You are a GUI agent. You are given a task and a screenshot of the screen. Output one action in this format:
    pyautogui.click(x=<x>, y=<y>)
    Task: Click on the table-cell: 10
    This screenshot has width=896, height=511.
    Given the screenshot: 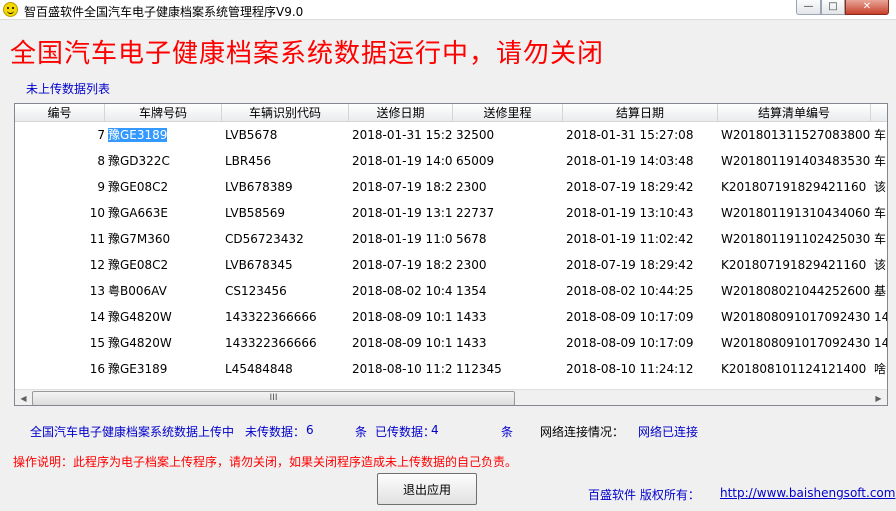 What is the action you would take?
    pyautogui.click(x=60, y=214)
    